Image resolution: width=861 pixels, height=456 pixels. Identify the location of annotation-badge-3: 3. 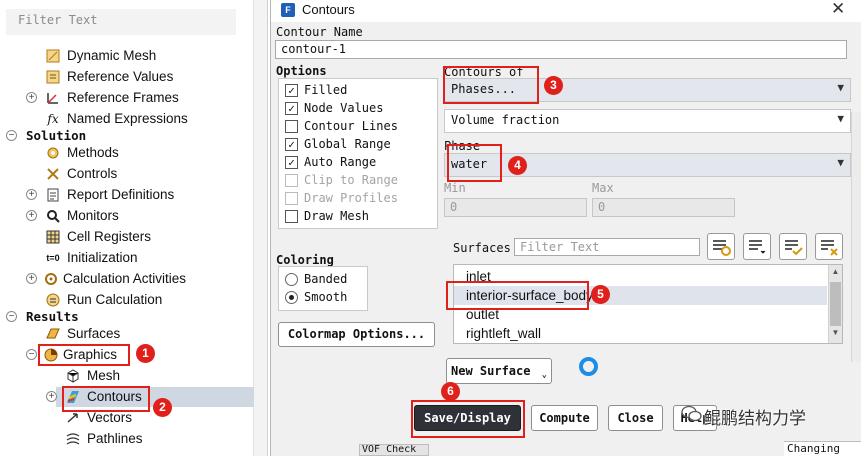
(553, 85).